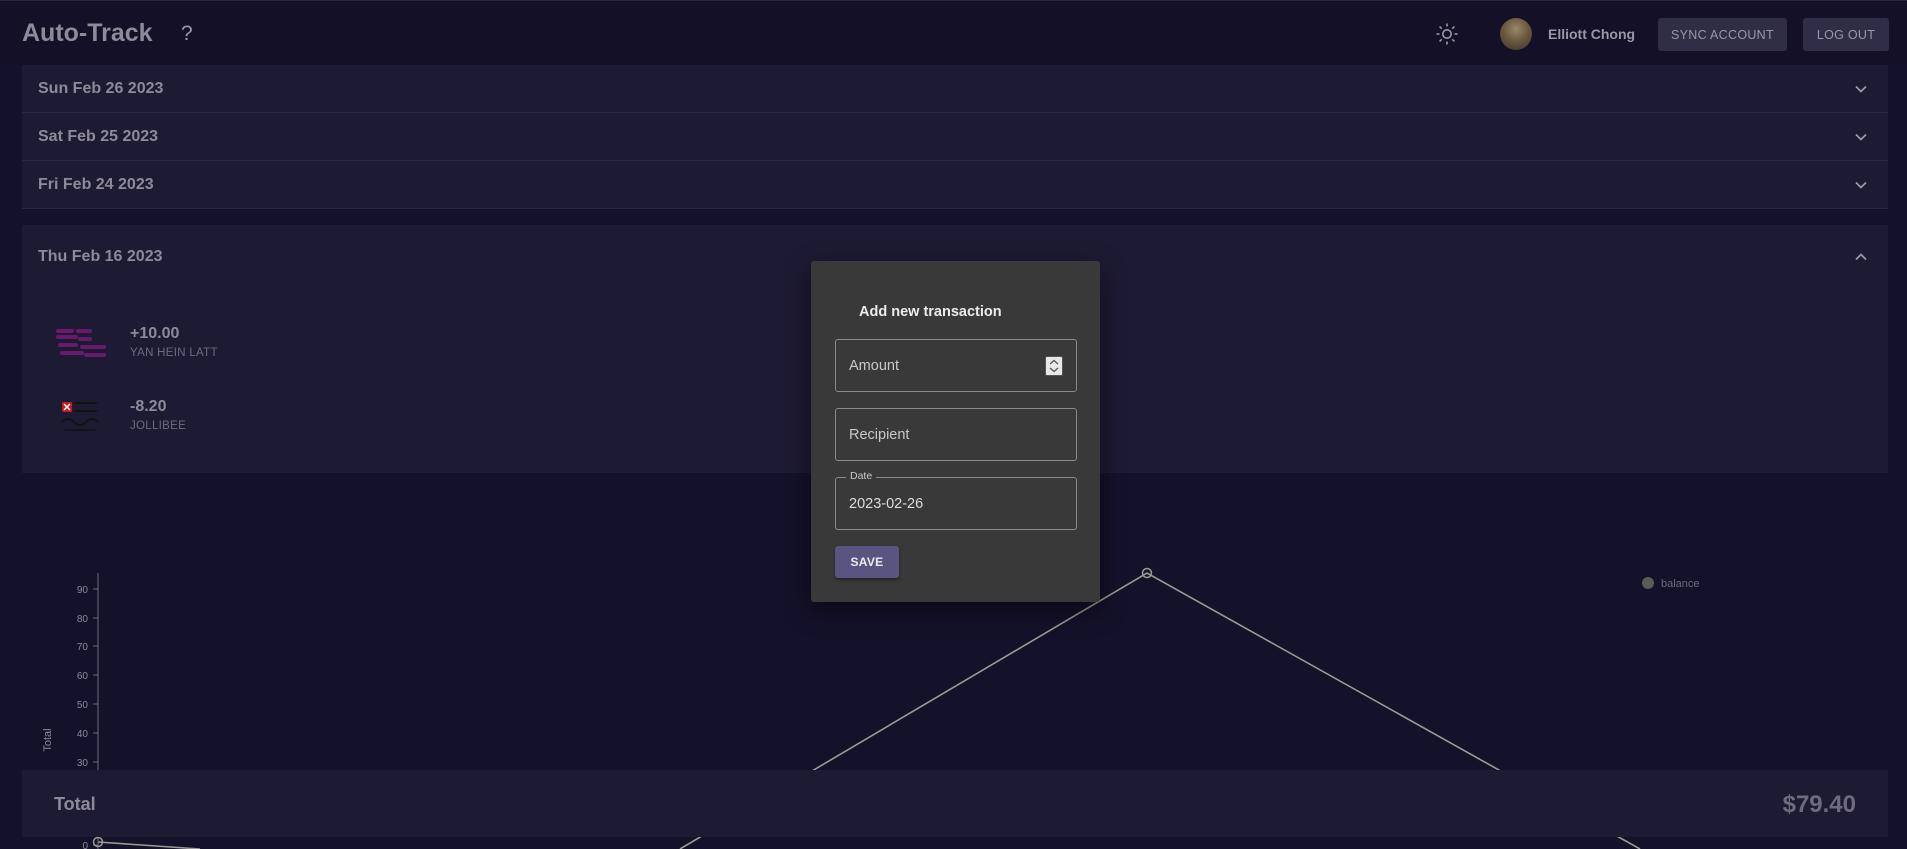  I want to click on stepper-arrows-icon, so click(1054, 366).